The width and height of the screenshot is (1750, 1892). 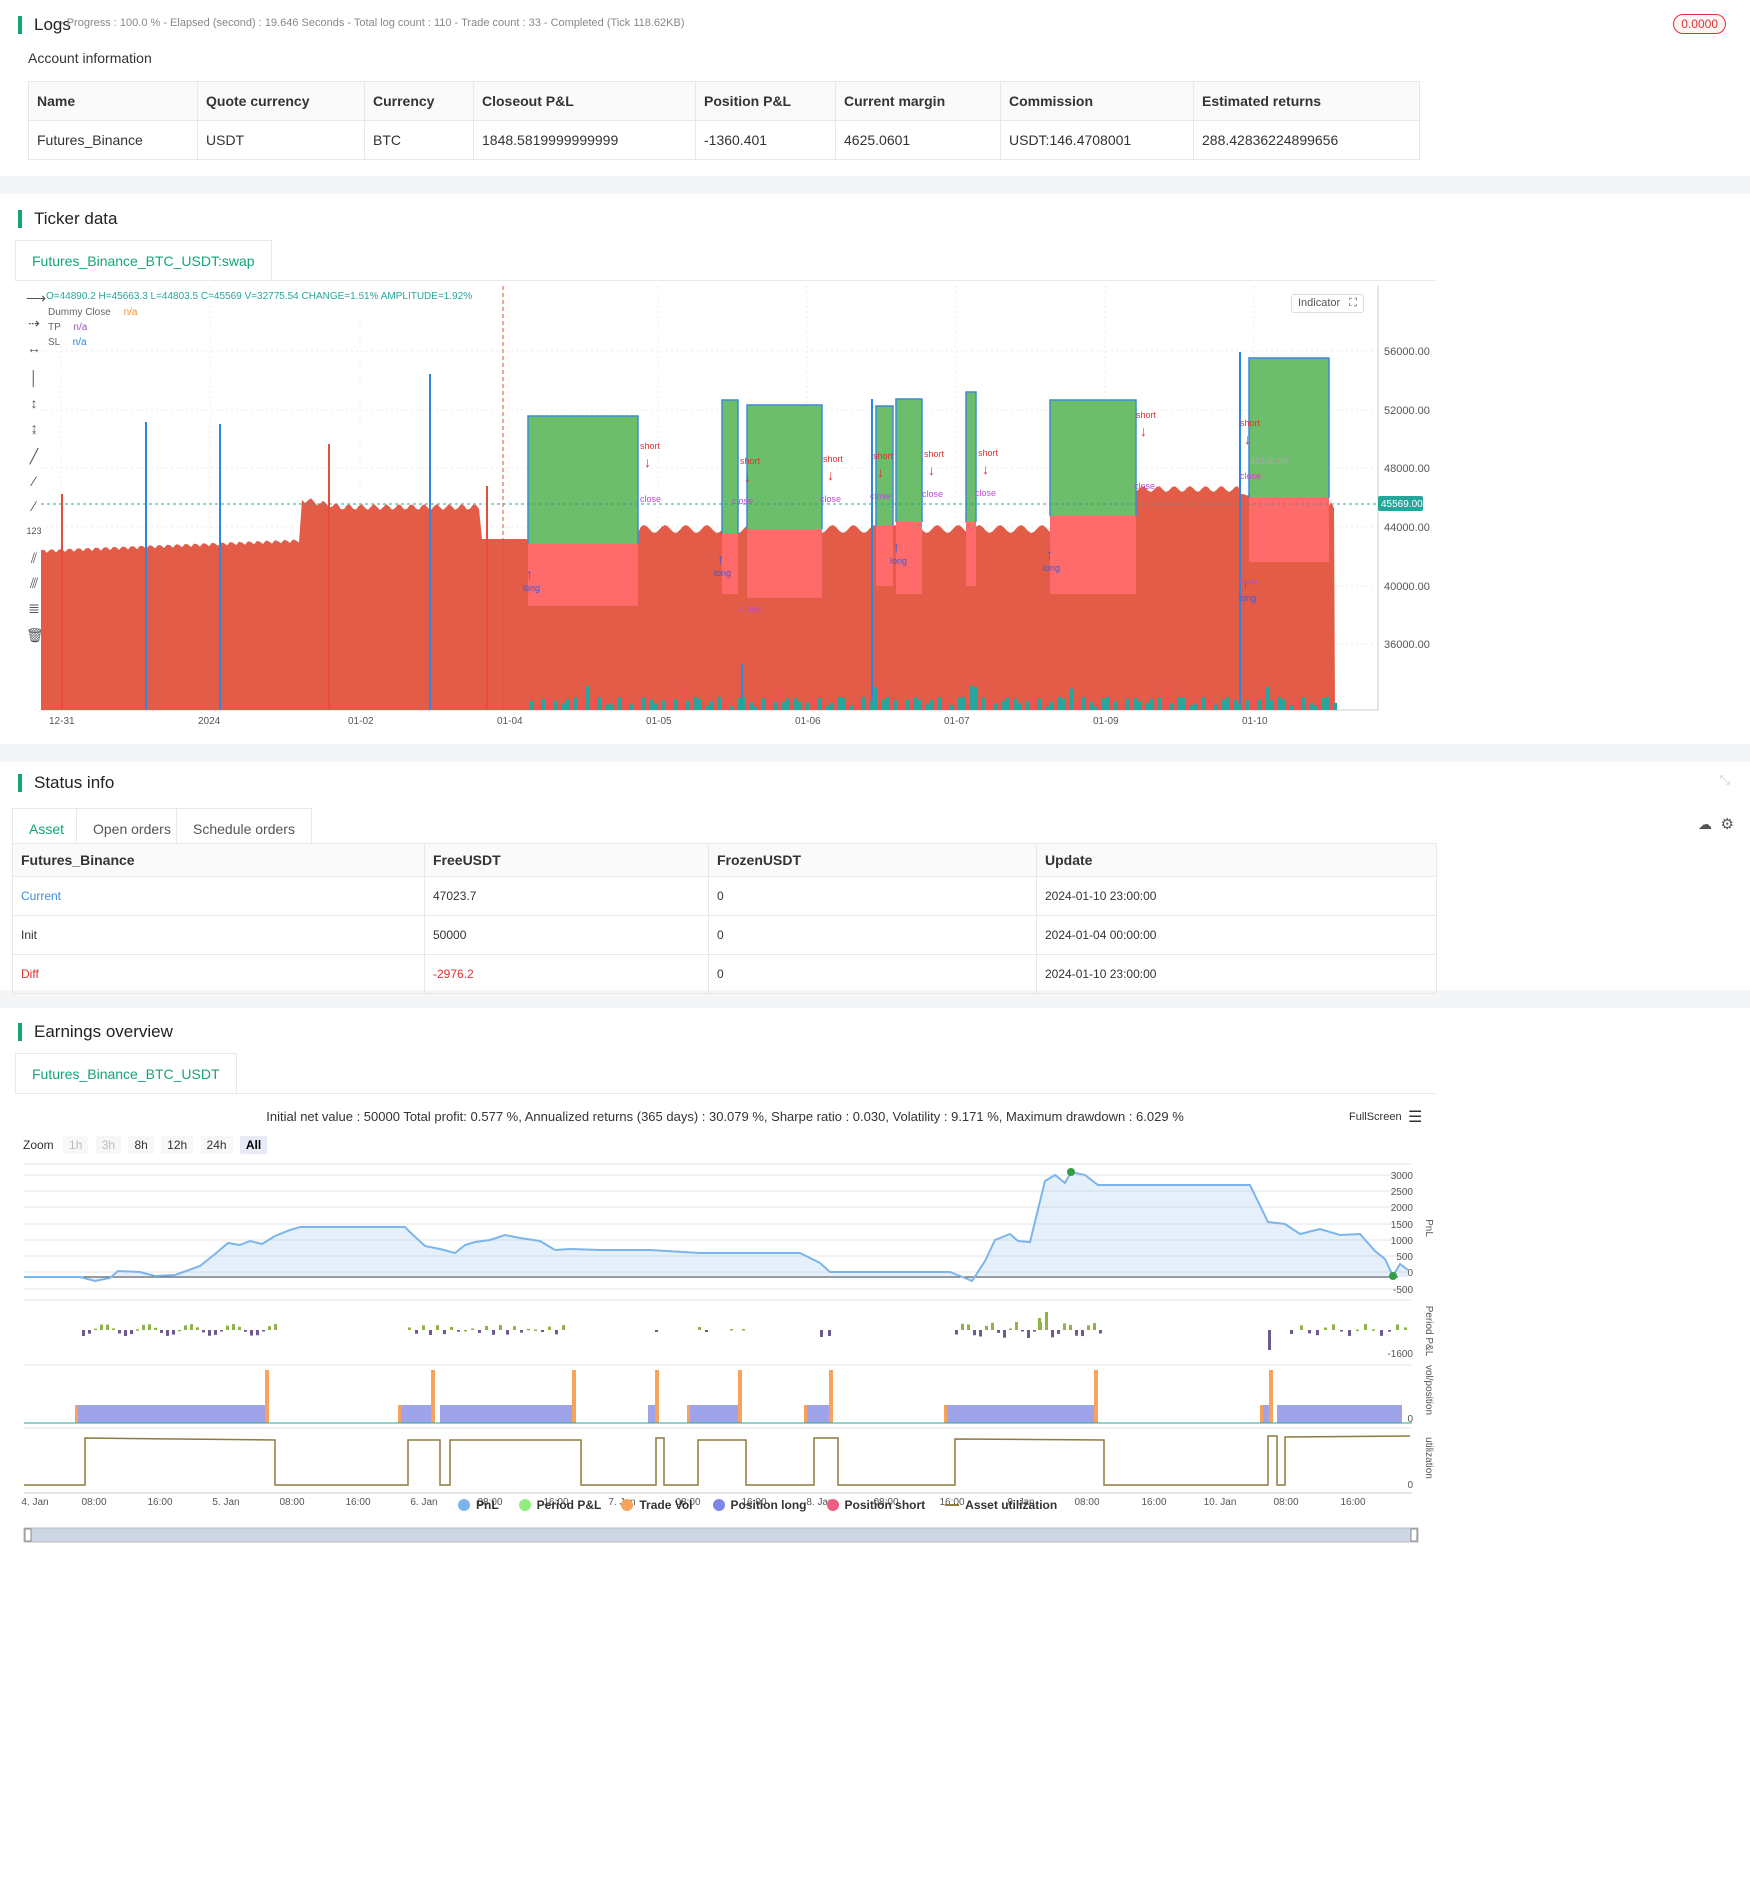 I want to click on utilization-line, so click(x=717, y=1460).